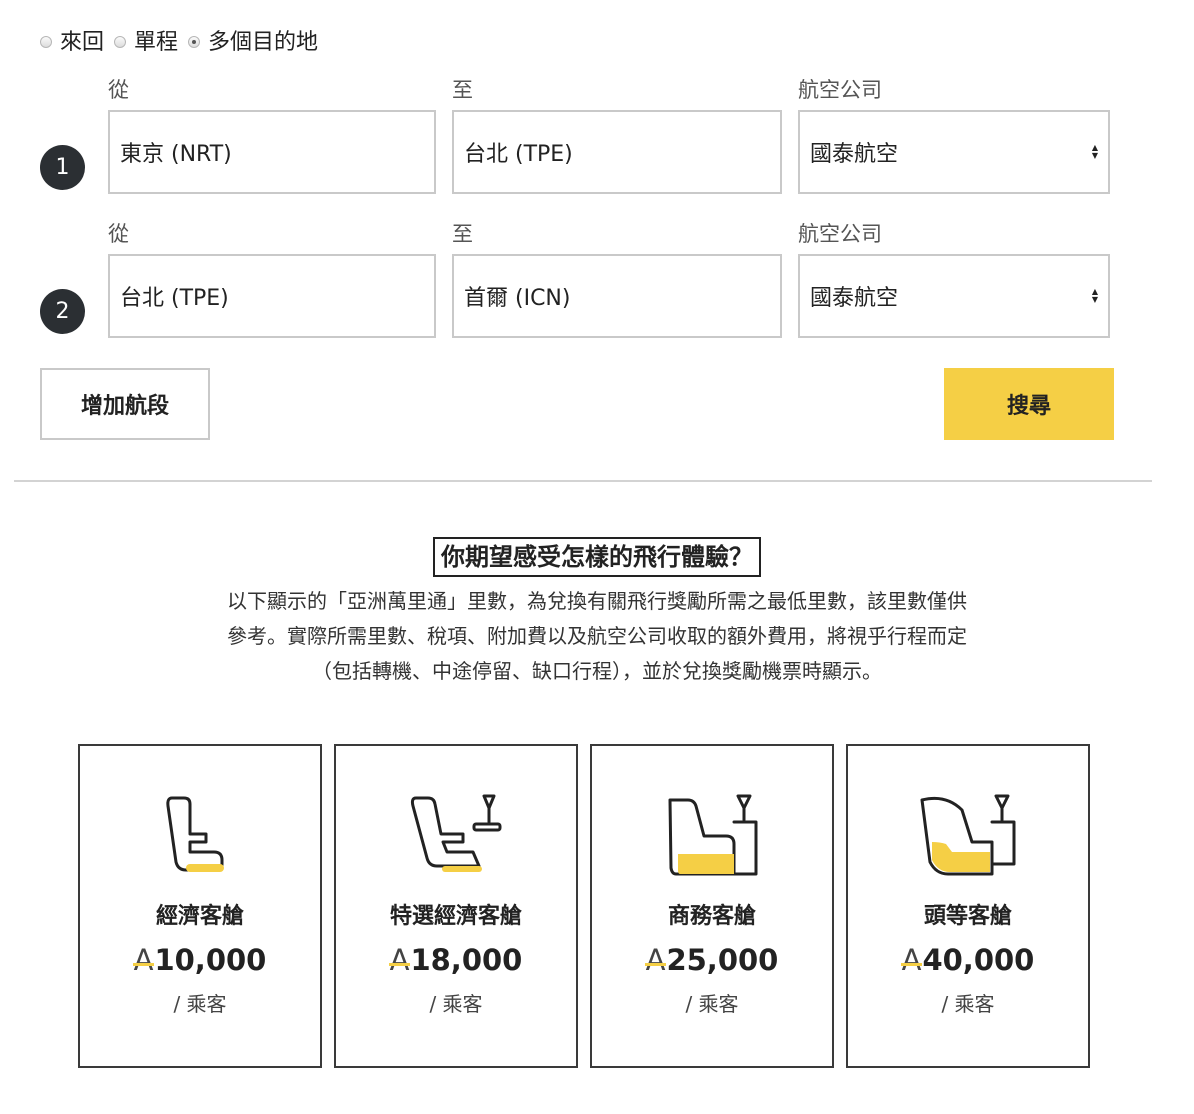 The height and width of the screenshot is (1114, 1194). I want to click on miles-value: 25,000, so click(722, 960).